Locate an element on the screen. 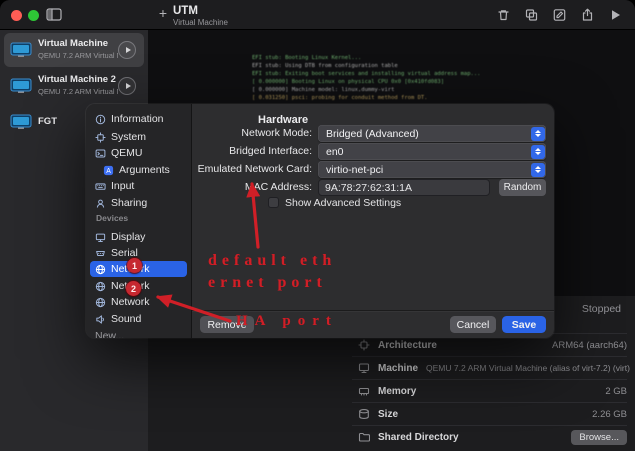  vm-name: Virtual Machine is located at coordinates (73, 43).